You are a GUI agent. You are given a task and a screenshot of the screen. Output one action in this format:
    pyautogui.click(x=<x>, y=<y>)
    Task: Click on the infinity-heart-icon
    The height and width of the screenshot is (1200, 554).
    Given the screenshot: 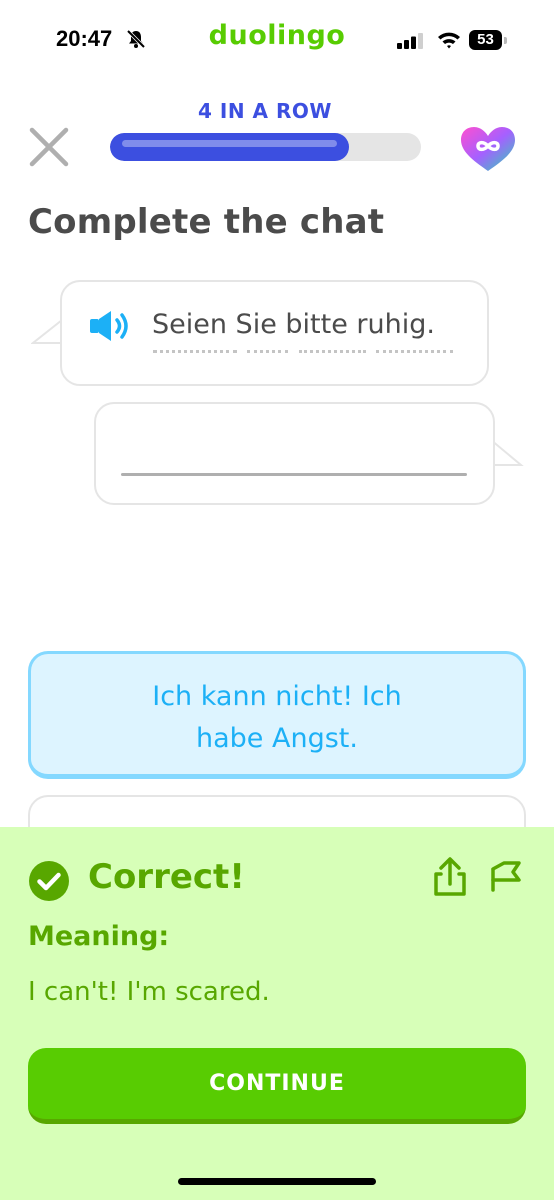 What is the action you would take?
    pyautogui.click(x=488, y=149)
    